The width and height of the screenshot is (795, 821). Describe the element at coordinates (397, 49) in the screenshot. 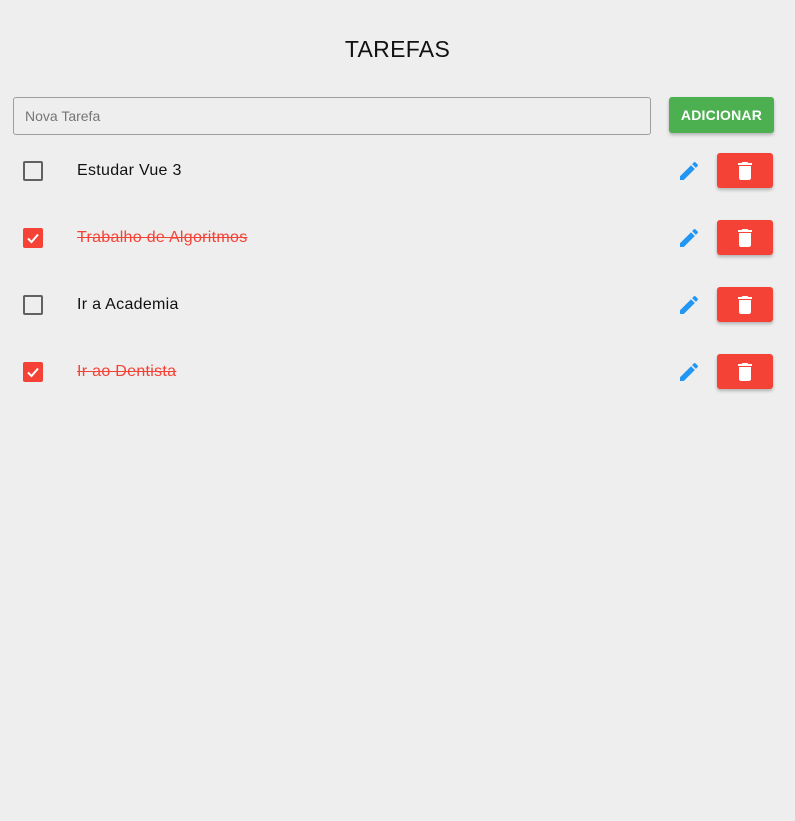

I see `page-title: TAREFAS` at that location.